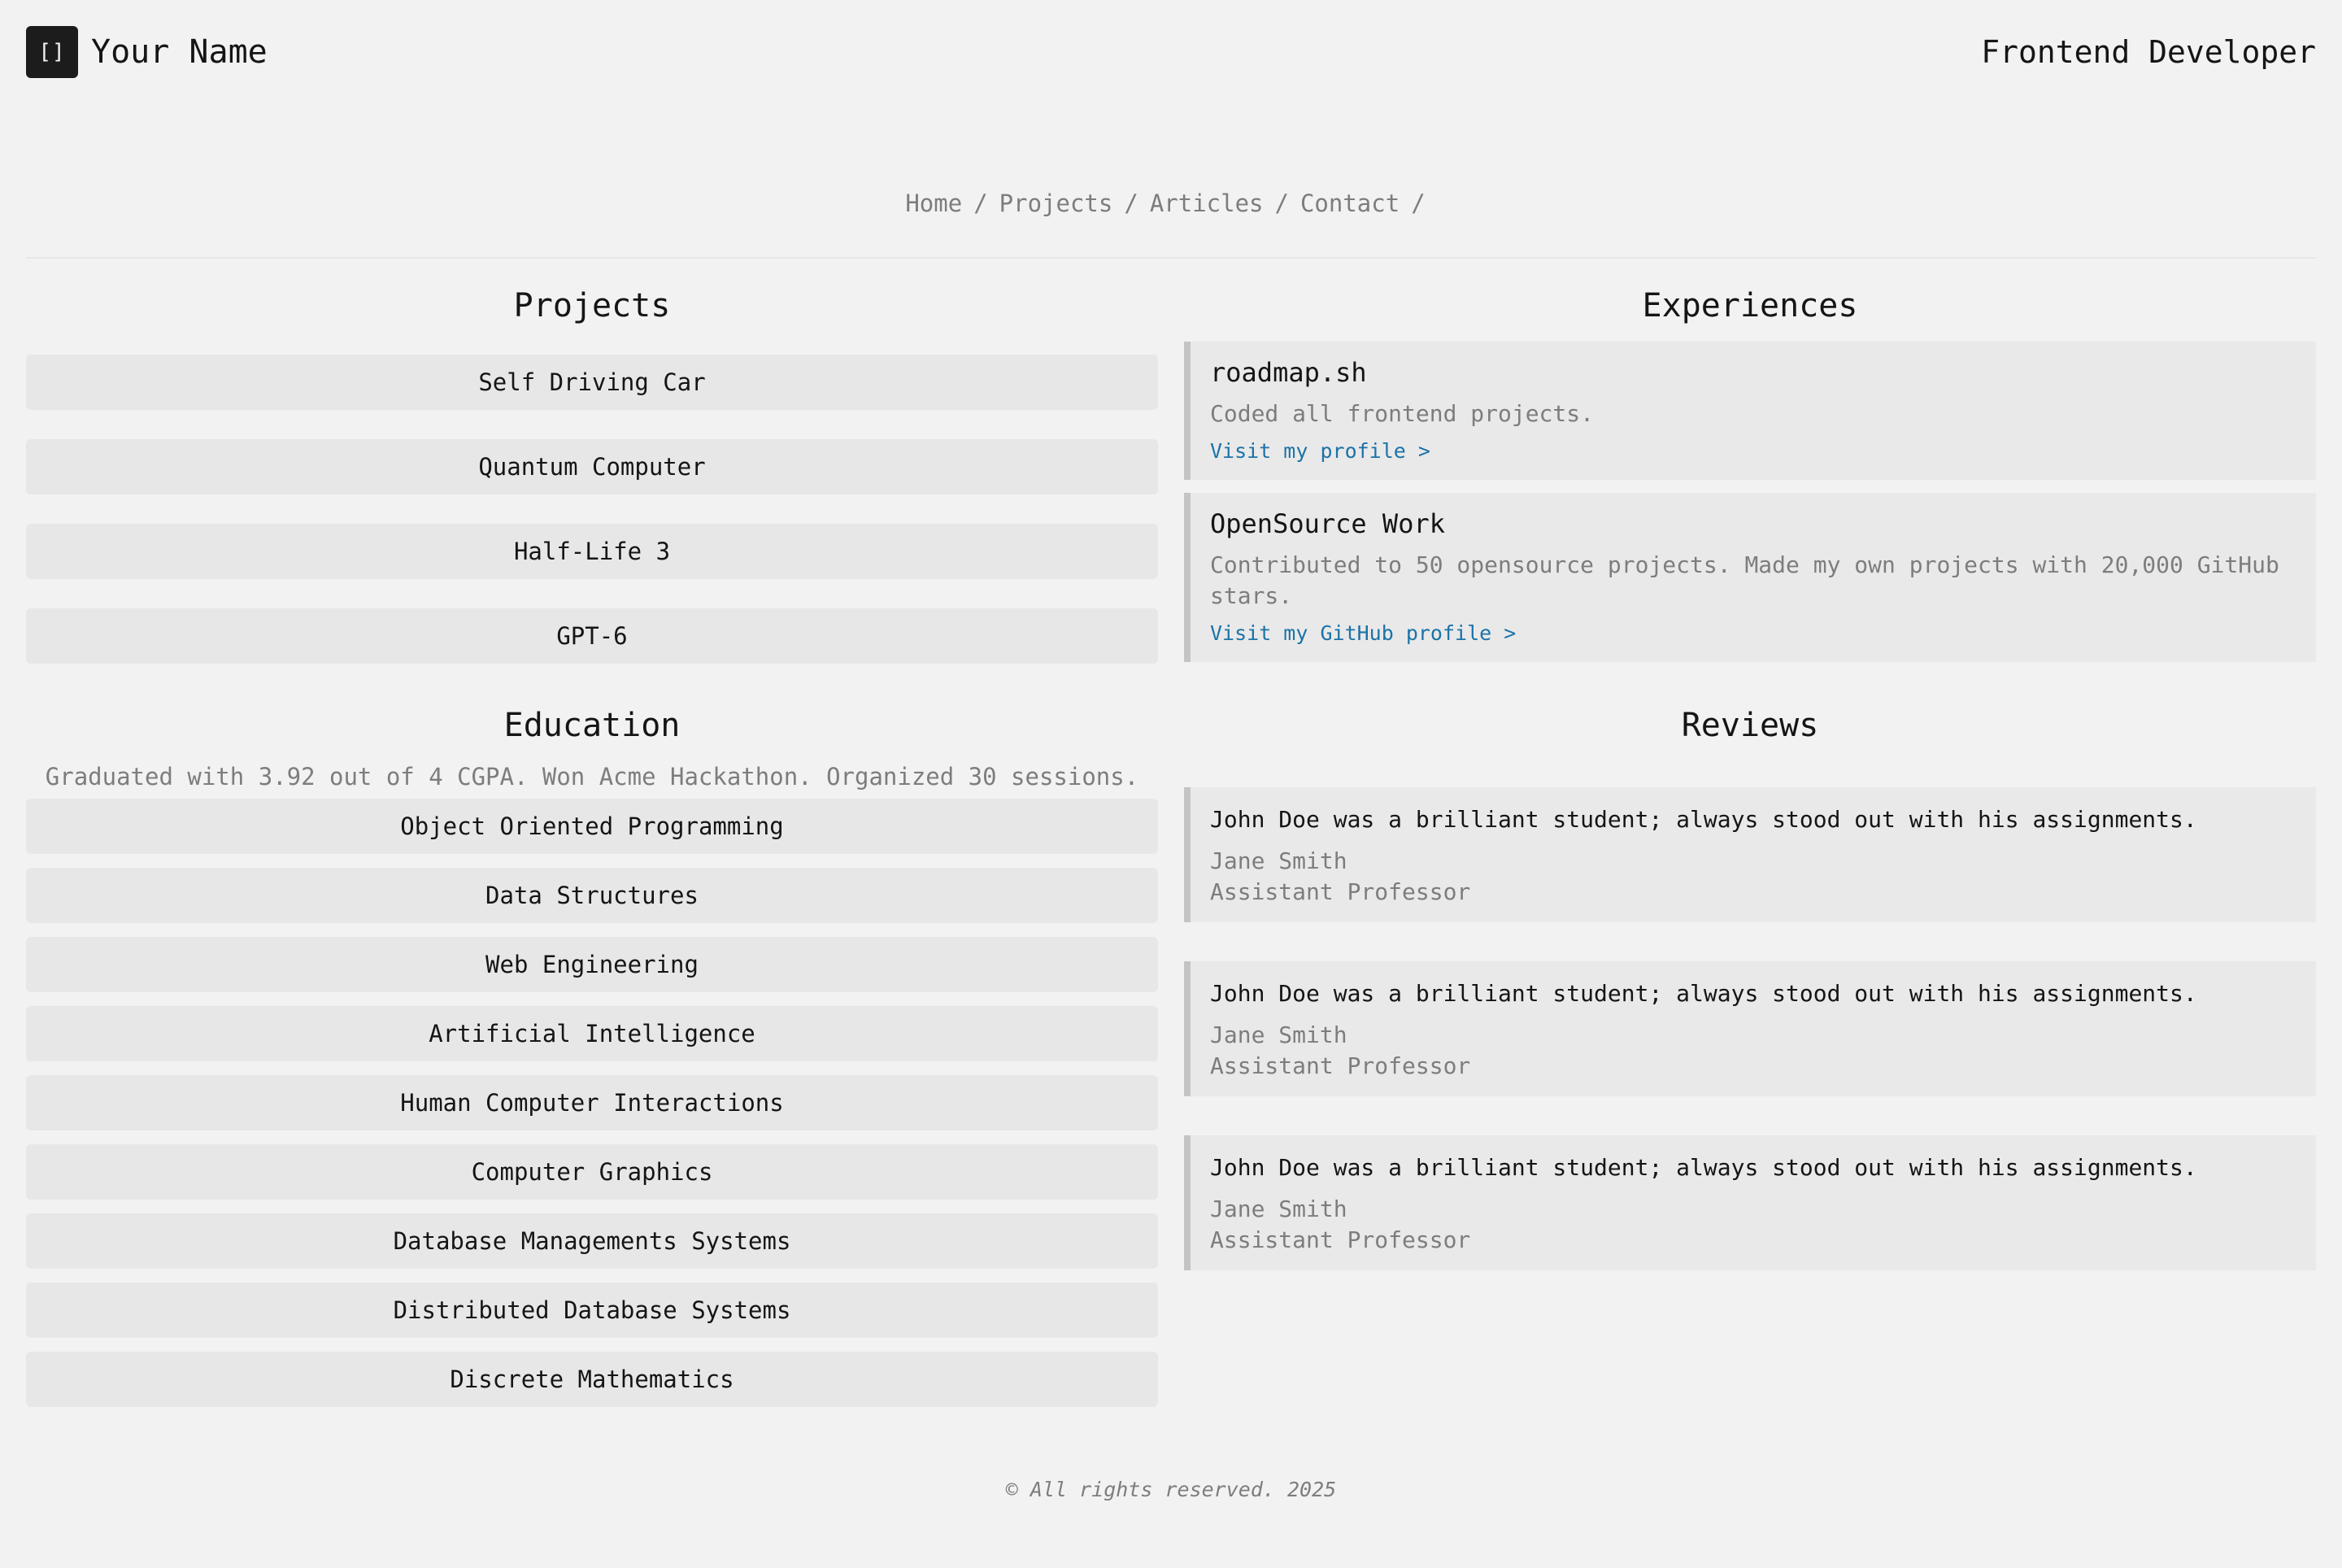  Describe the element at coordinates (1171, 1489) in the screenshot. I see `site-footer: © All rights reserved. 2025` at that location.